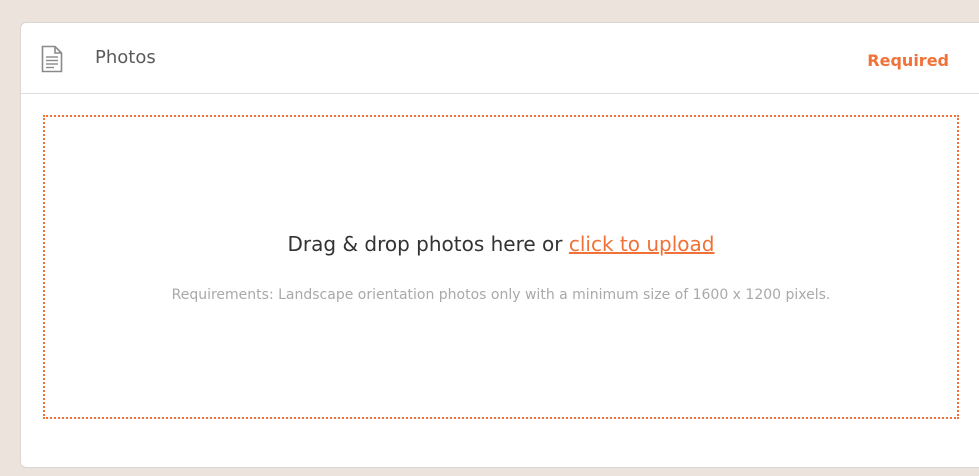 The image size is (979, 476). I want to click on required-label: Required, so click(908, 60).